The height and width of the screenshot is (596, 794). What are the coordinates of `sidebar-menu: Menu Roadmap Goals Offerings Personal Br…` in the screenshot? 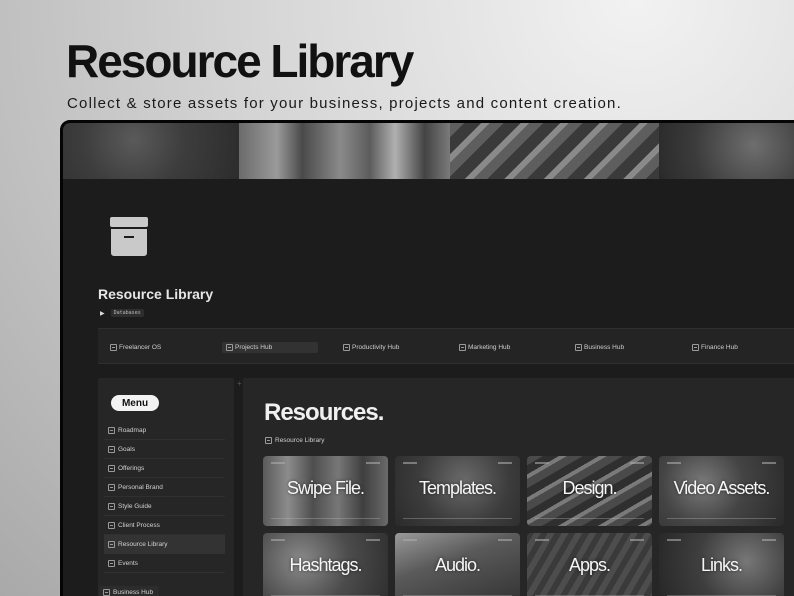 It's located at (166, 487).